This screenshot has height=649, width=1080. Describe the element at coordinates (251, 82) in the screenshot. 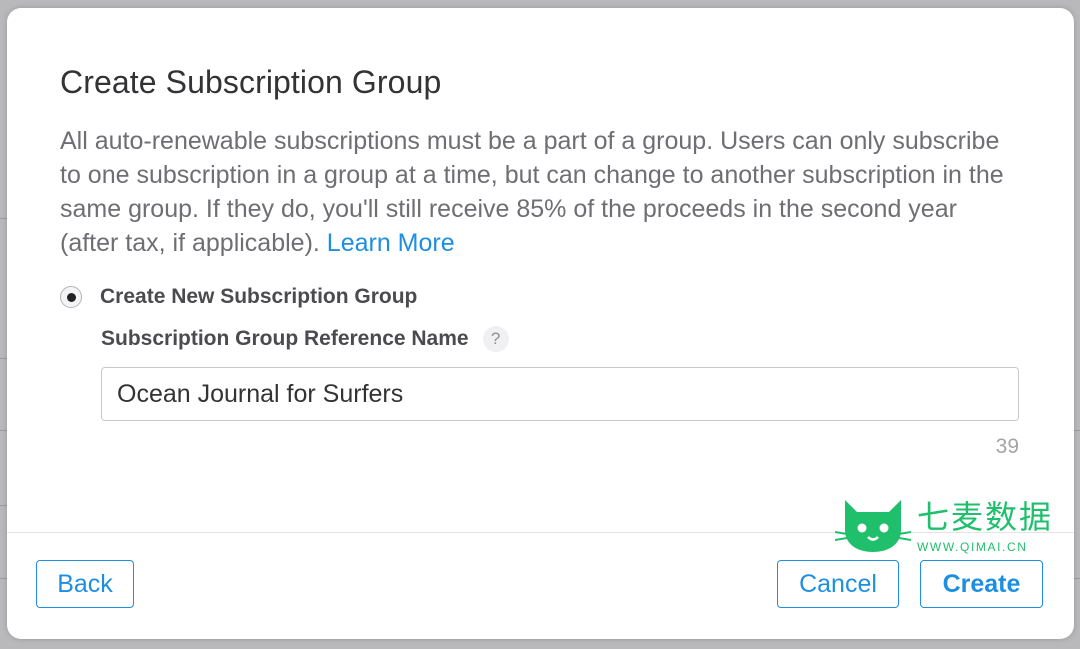

I see `dialog-title: Create Subscription Group` at that location.